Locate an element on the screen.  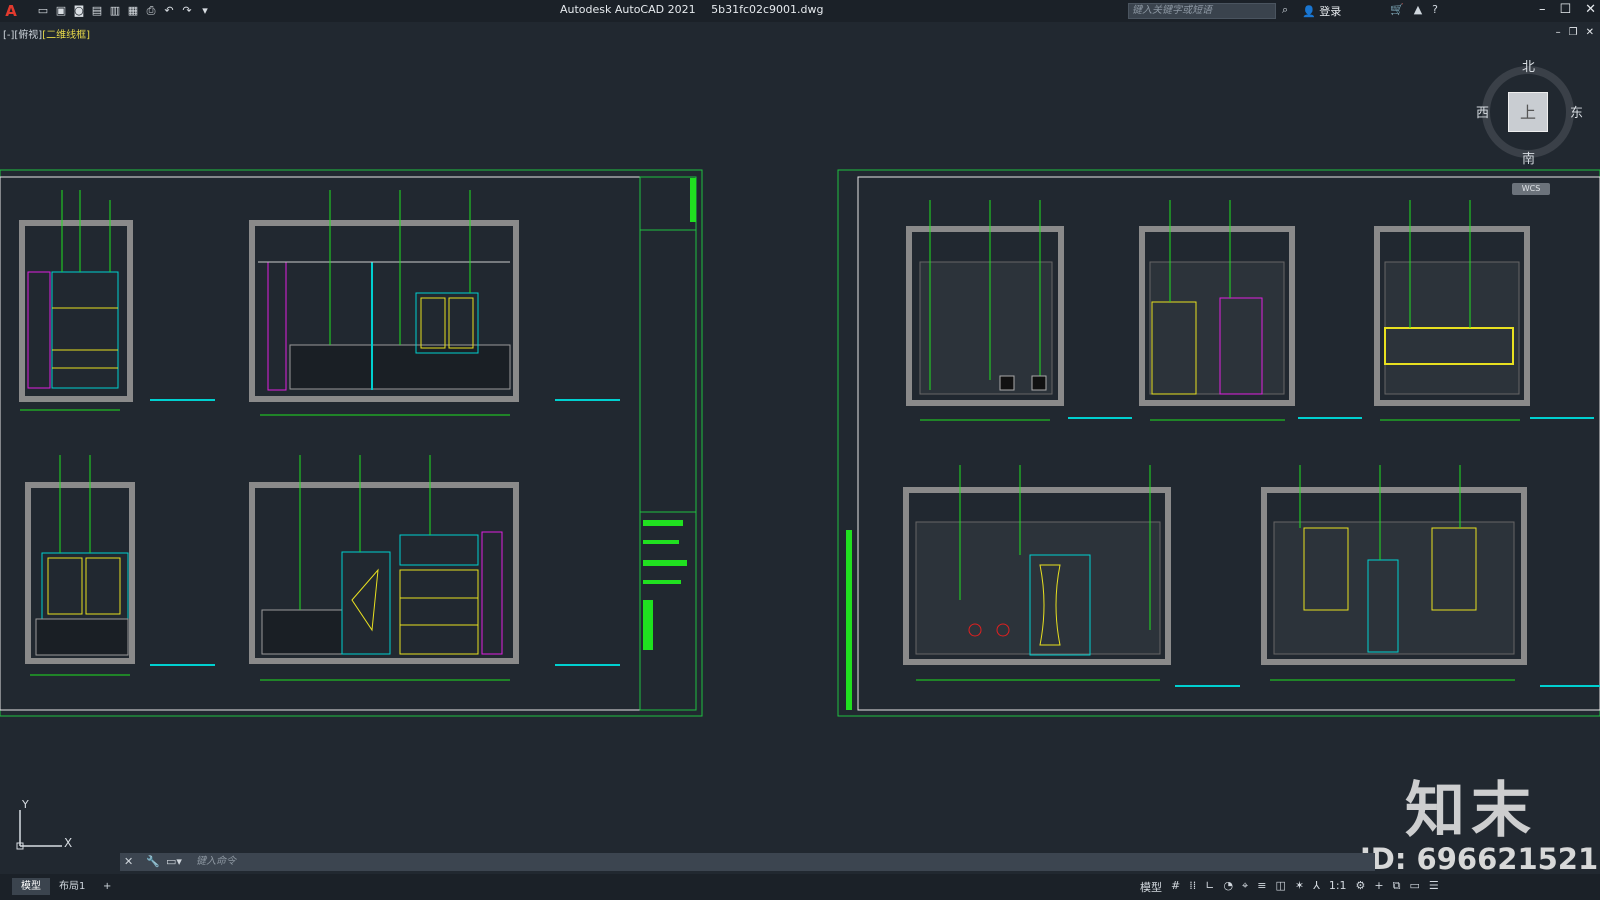
app-name: Autodesk AutoCAD 2021 is located at coordinates (628, 9).